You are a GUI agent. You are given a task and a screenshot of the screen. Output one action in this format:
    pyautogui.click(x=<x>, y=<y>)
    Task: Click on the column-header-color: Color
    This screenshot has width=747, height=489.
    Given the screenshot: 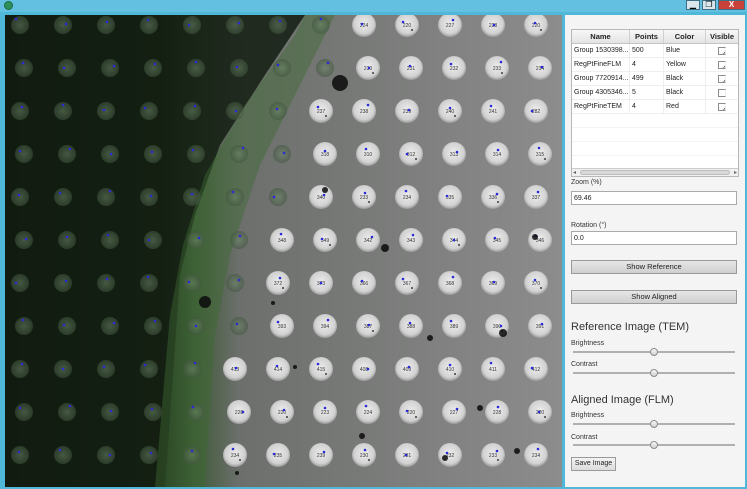 What is the action you would take?
    pyautogui.click(x=685, y=36)
    